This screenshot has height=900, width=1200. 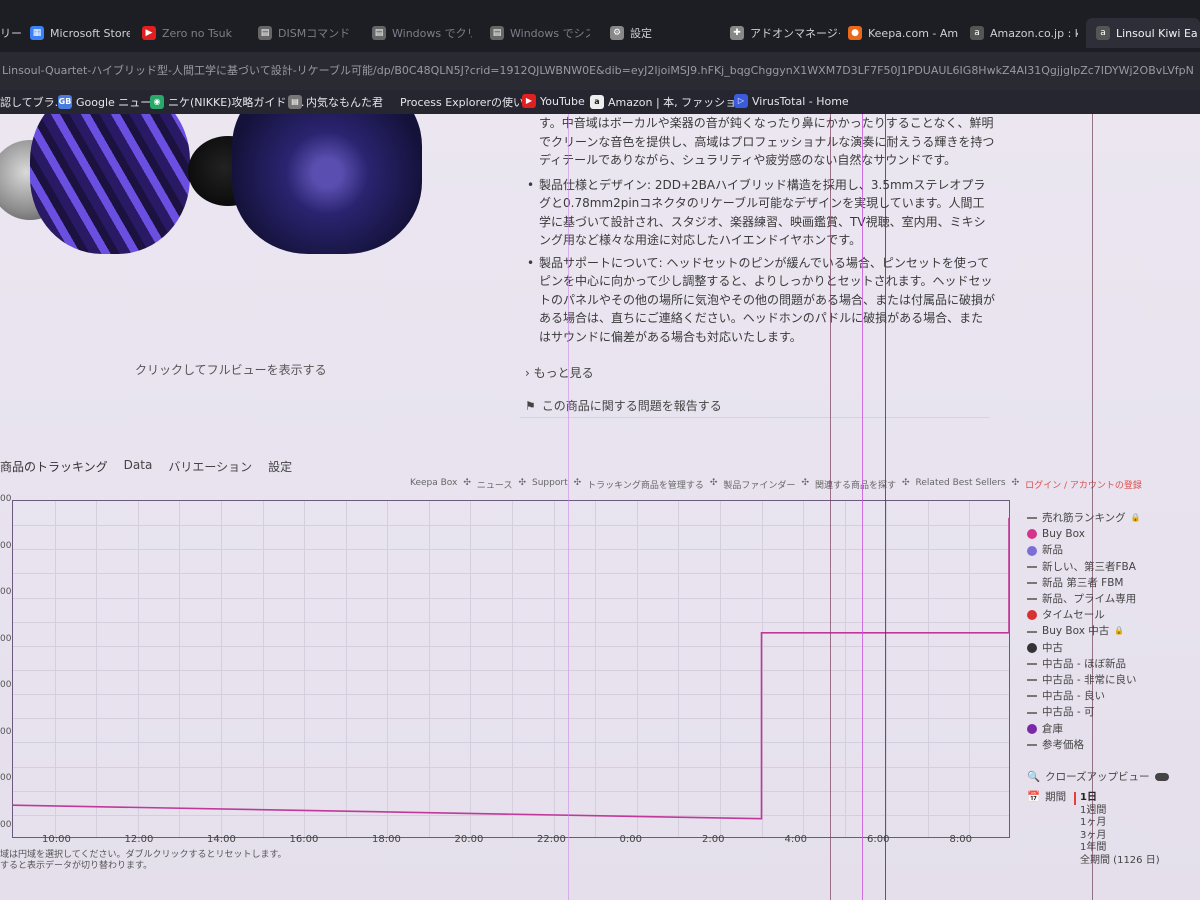 I want to click on ms-store-icon: ▦, so click(x=37, y=33).